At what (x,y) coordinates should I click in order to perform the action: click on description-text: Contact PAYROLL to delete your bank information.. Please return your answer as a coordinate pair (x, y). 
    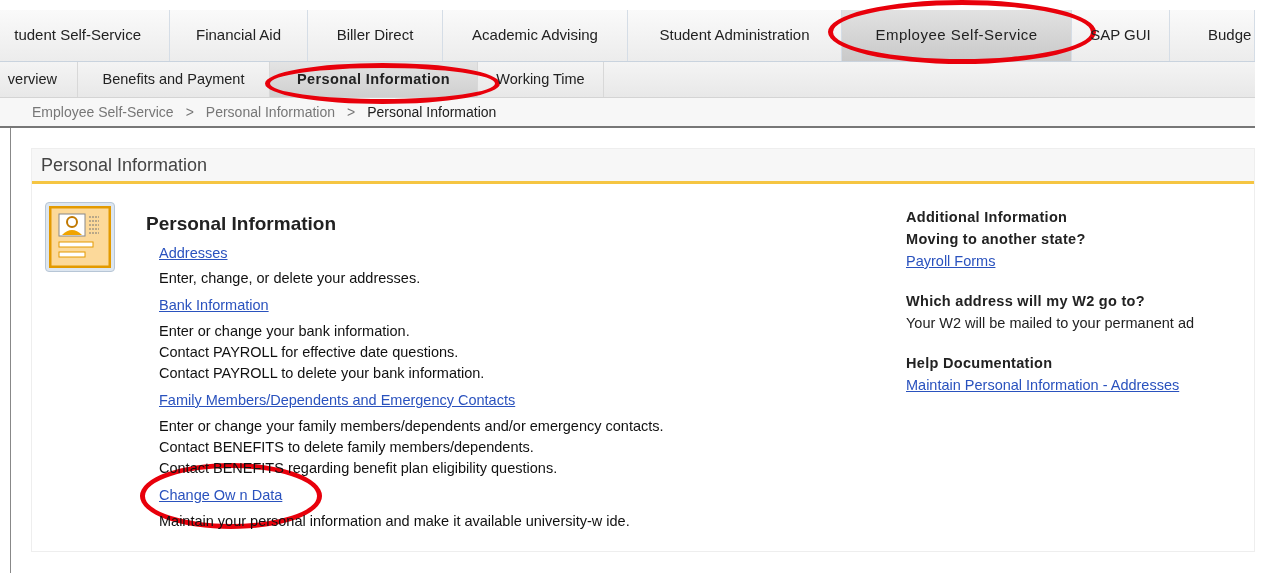
    Looking at the image, I should click on (322, 373).